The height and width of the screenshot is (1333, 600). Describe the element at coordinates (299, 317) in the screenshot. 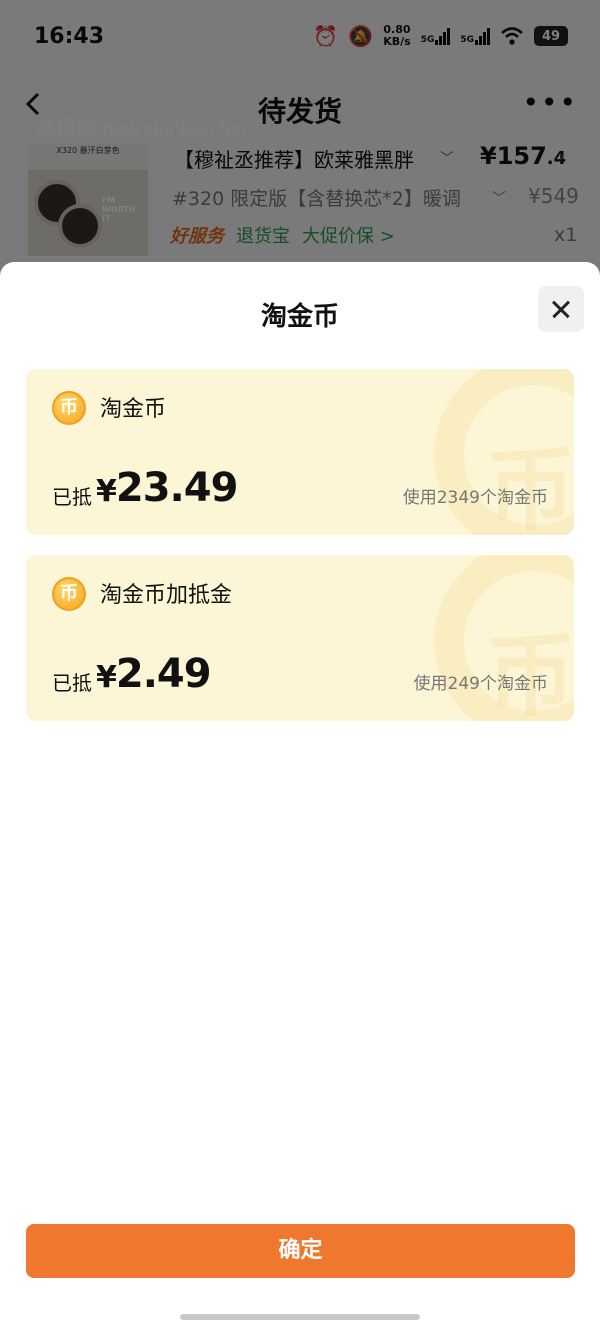

I see `sheet-title: 淘金币` at that location.